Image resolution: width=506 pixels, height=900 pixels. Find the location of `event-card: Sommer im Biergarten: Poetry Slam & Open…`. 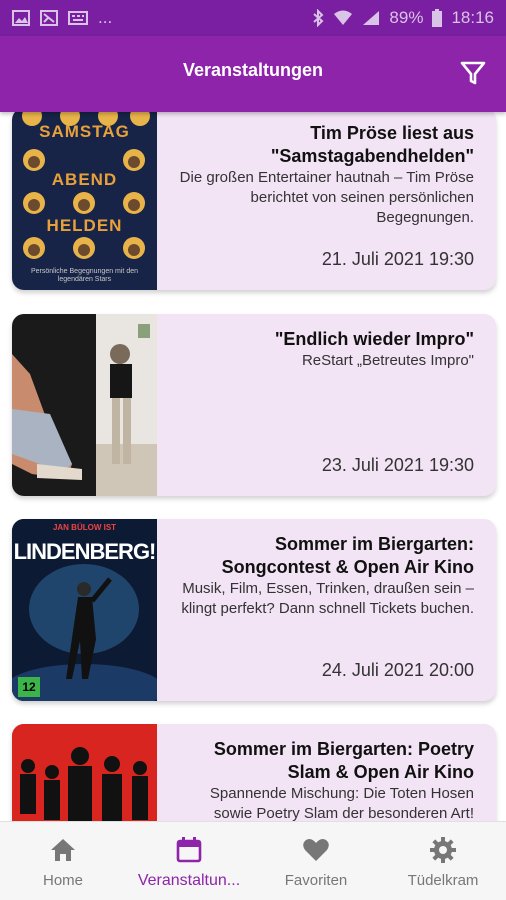

event-card: Sommer im Biergarten: Poetry Slam & Open… is located at coordinates (254, 773).